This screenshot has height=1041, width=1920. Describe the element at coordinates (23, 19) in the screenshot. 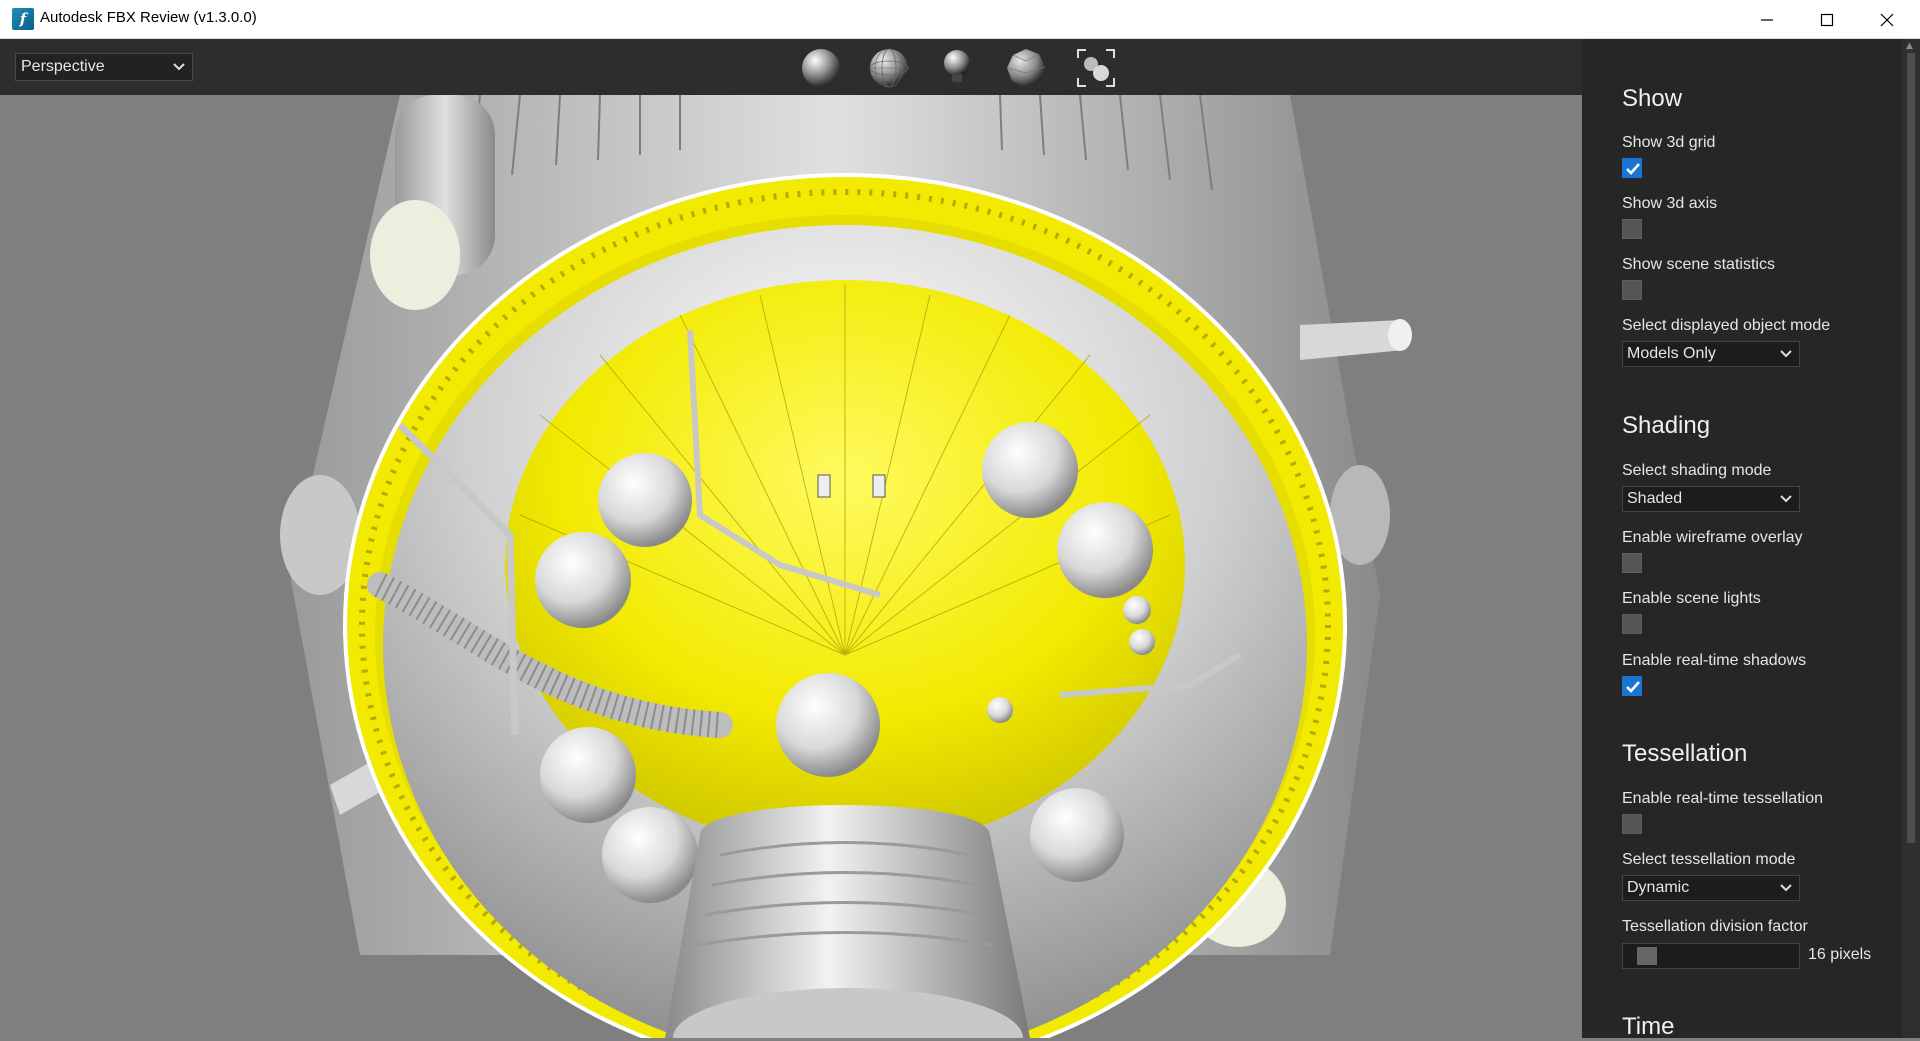

I see `fbx-app-icon: f` at that location.